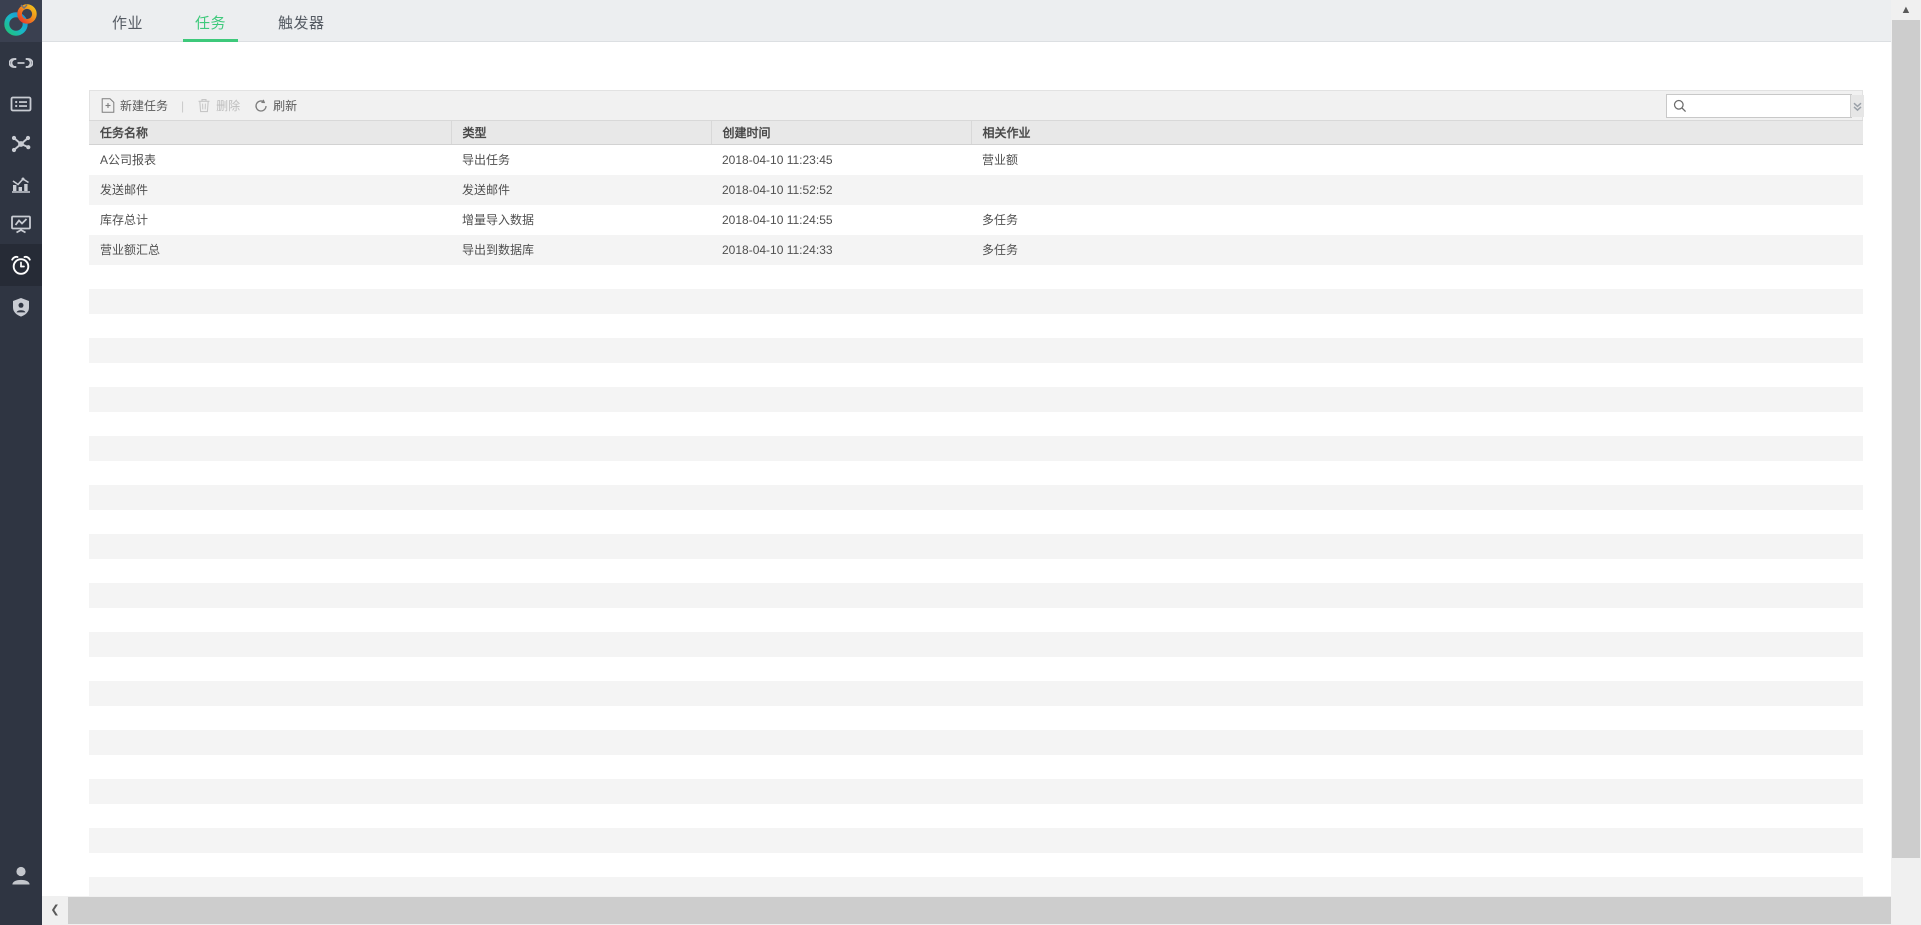 This screenshot has width=1921, height=925. I want to click on column-header-name: 任务名称, so click(270, 132).